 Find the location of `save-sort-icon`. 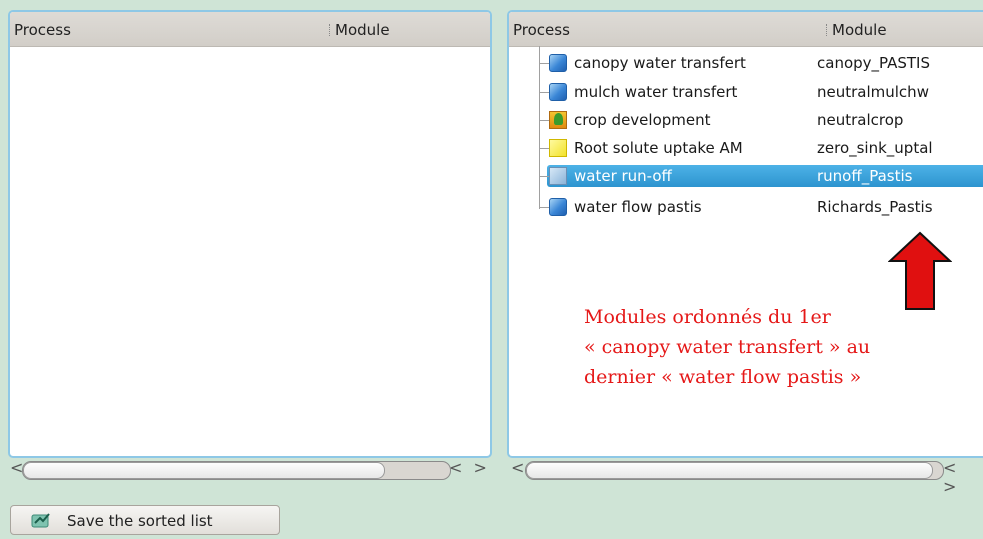

save-sort-icon is located at coordinates (40, 520).